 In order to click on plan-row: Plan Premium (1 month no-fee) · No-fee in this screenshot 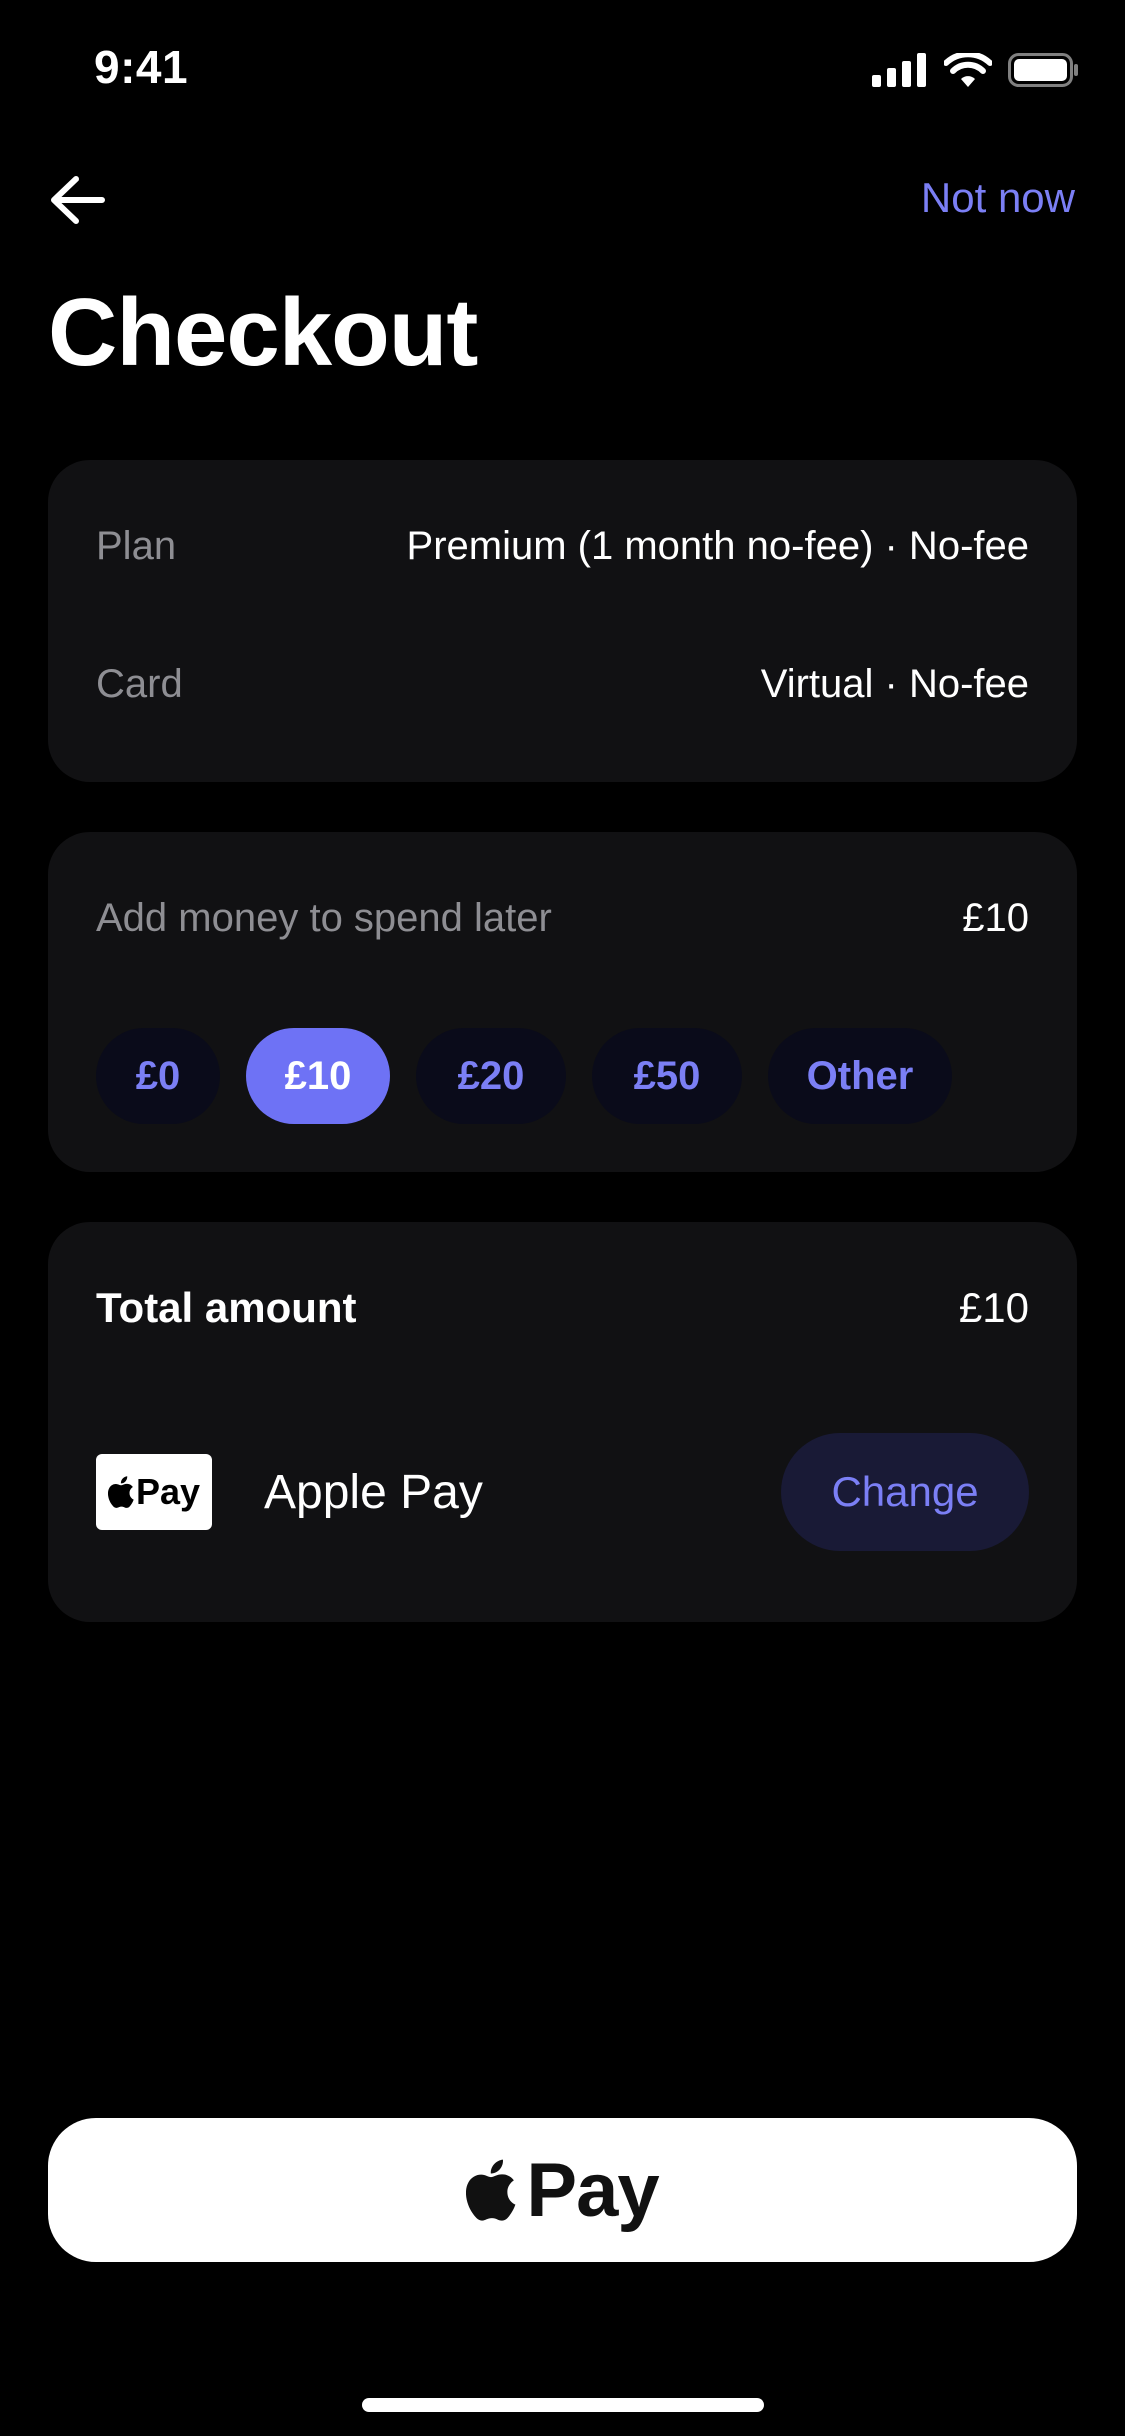, I will do `click(562, 546)`.